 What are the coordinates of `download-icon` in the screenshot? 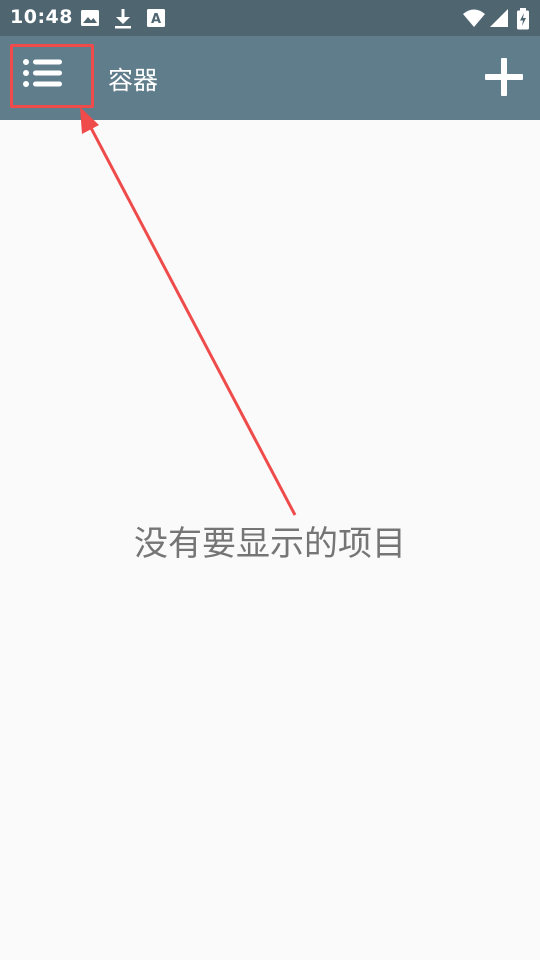 It's located at (123, 18).